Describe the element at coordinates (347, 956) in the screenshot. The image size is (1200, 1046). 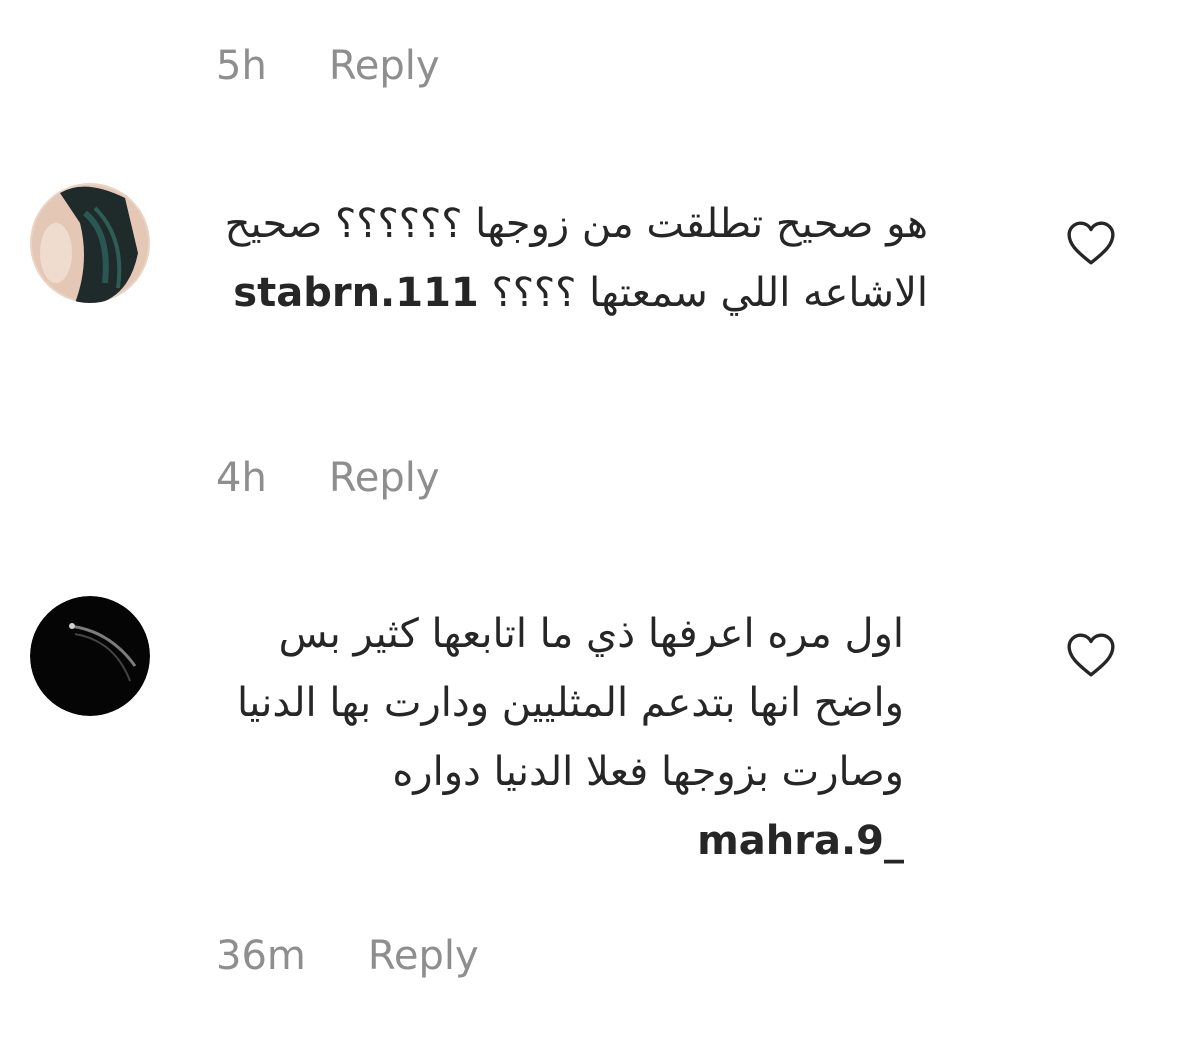
I see `comment-meta: 36m Reply` at that location.